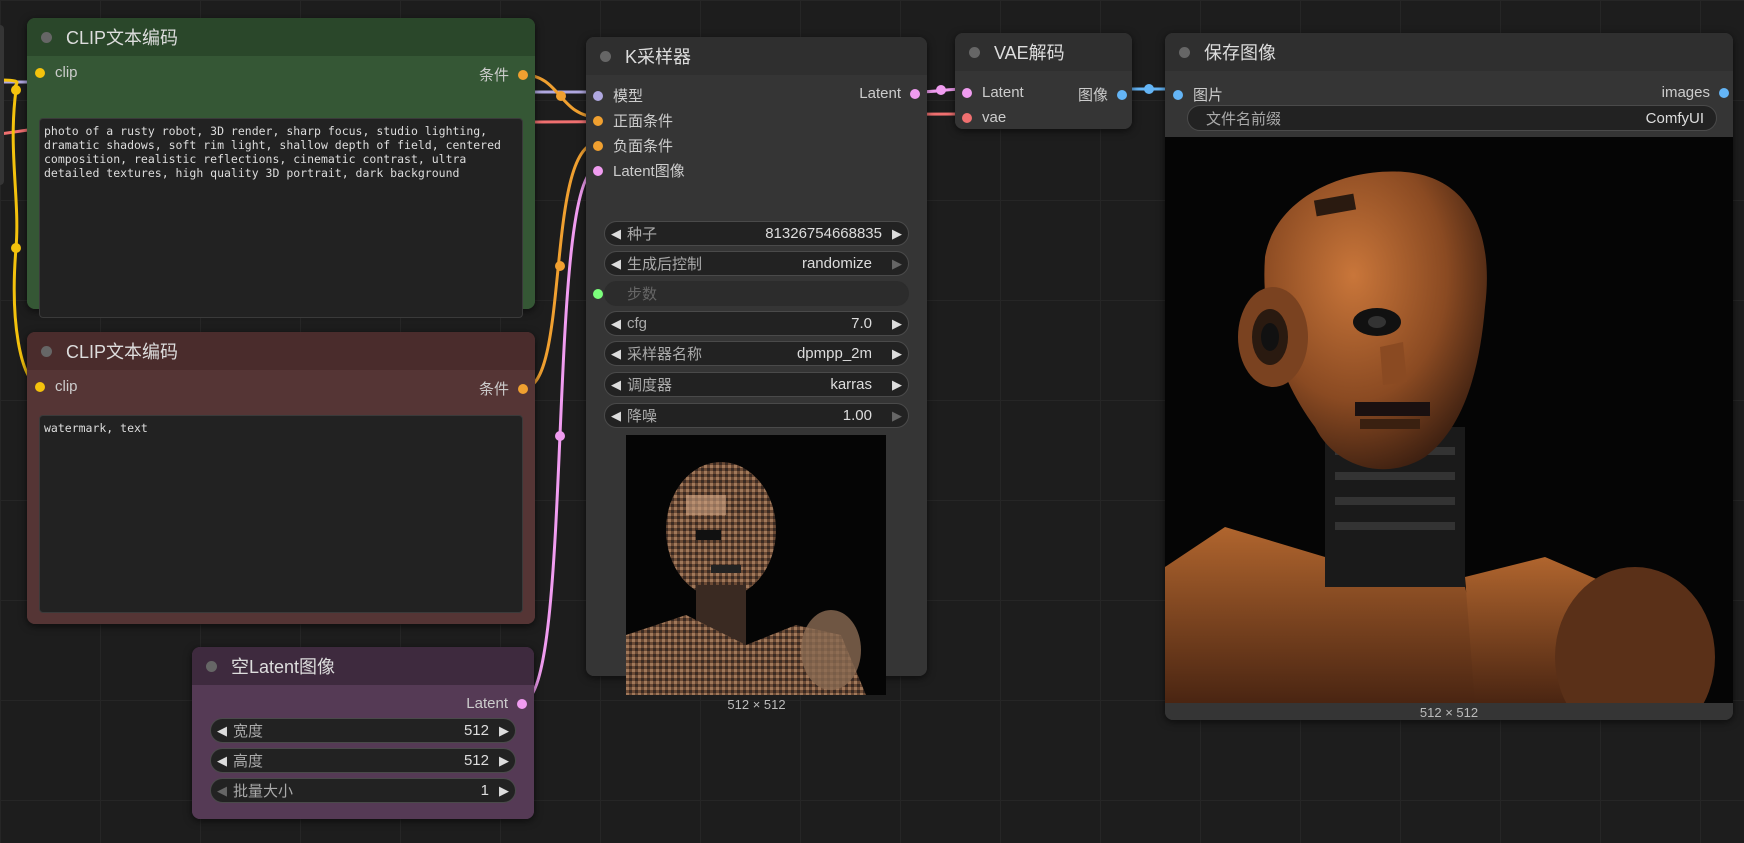 The image size is (1744, 843). Describe the element at coordinates (756, 353) in the screenshot. I see `sampler-name-widget: ◀ 采样器名称 dpmpp_2m ▶` at that location.